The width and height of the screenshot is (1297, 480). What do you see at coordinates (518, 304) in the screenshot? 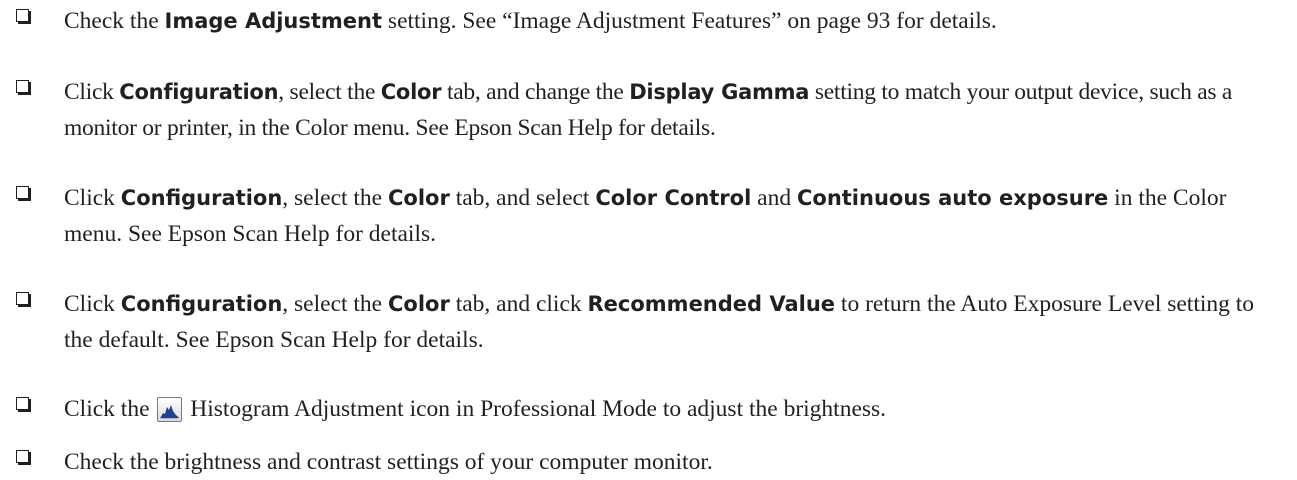
I see `item-text: tab, and click` at bounding box center [518, 304].